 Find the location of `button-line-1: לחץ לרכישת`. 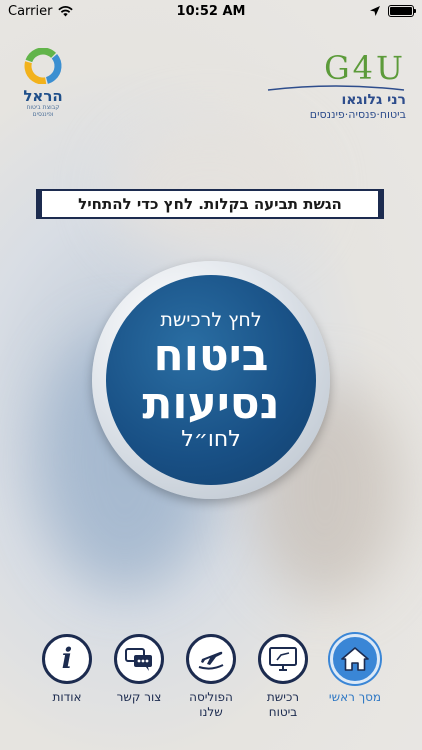

button-line-1: לחץ לרכישת is located at coordinates (211, 320).